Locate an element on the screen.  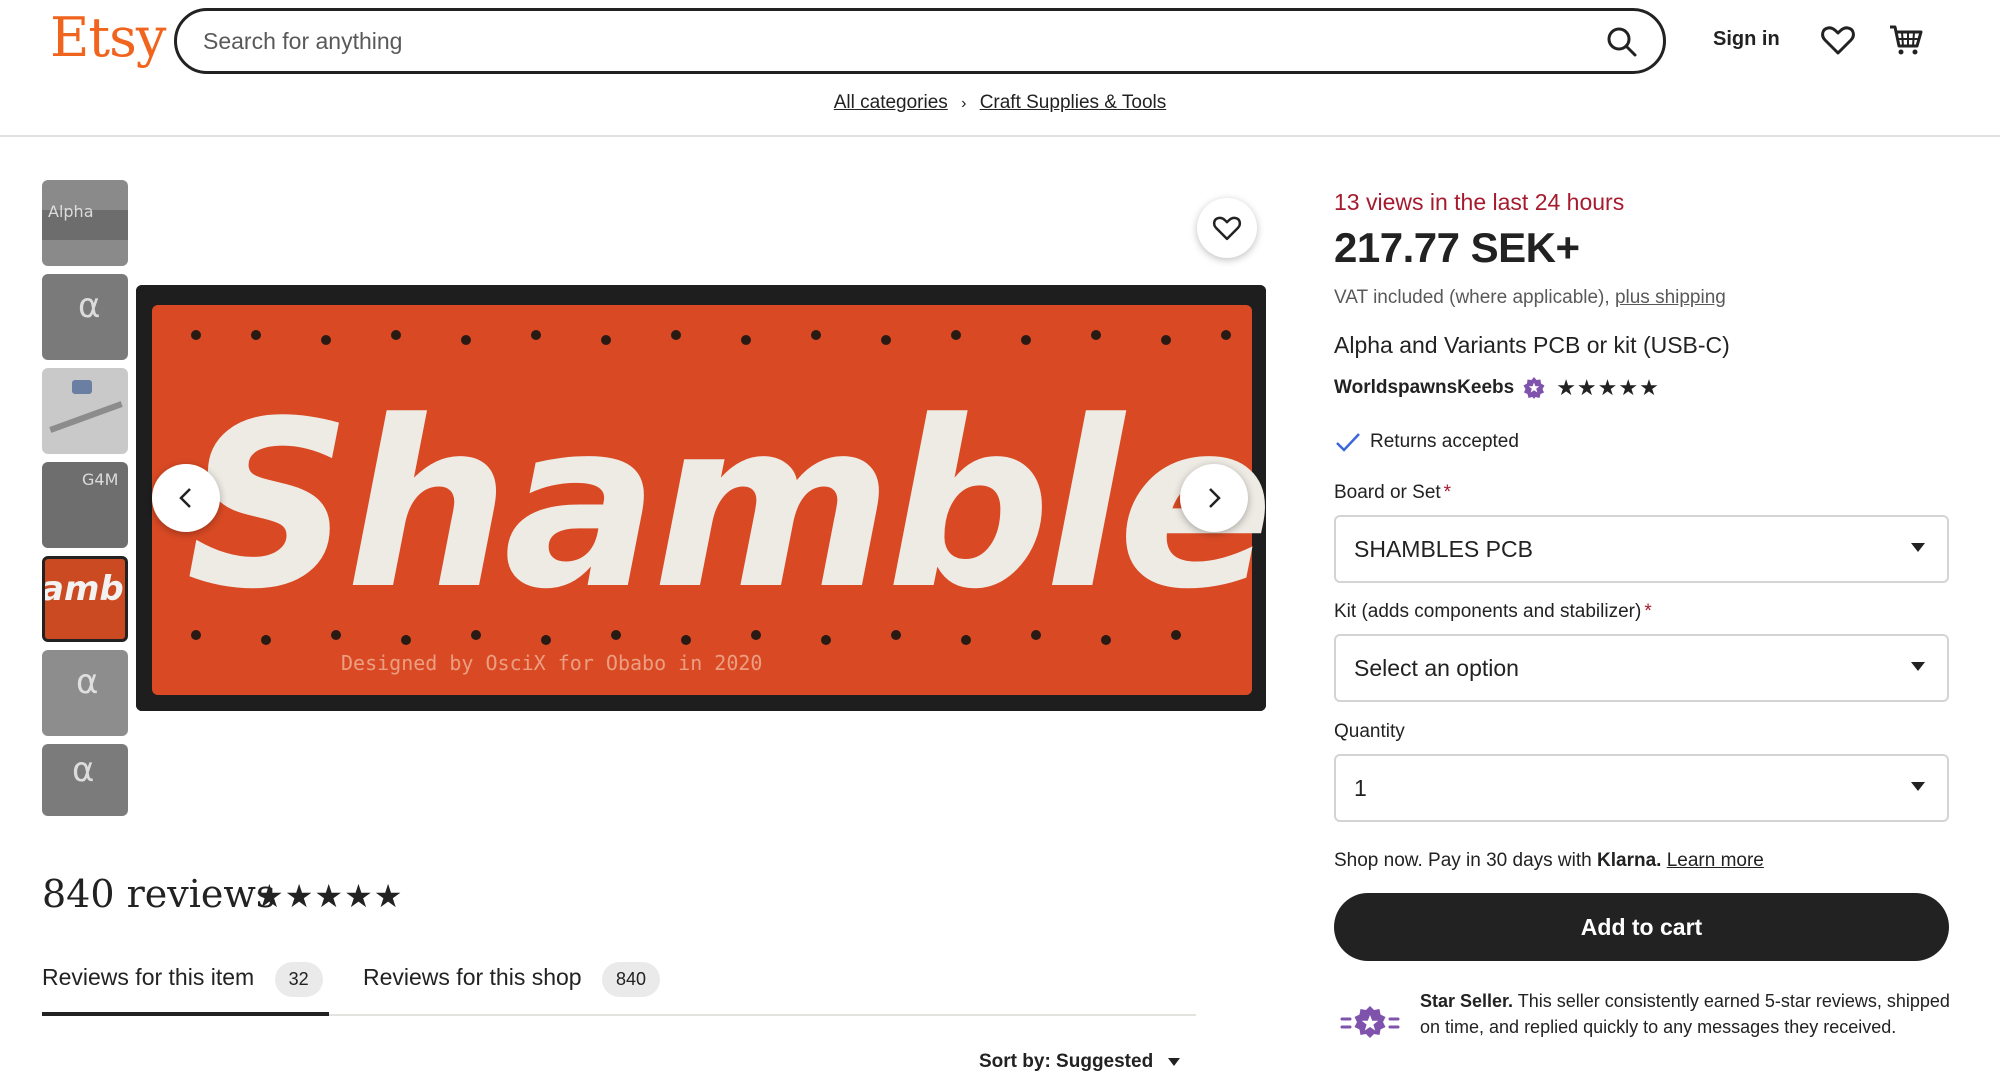
kit-field-label: Kit (adds components and stabilizer) * is located at coordinates (1493, 612).